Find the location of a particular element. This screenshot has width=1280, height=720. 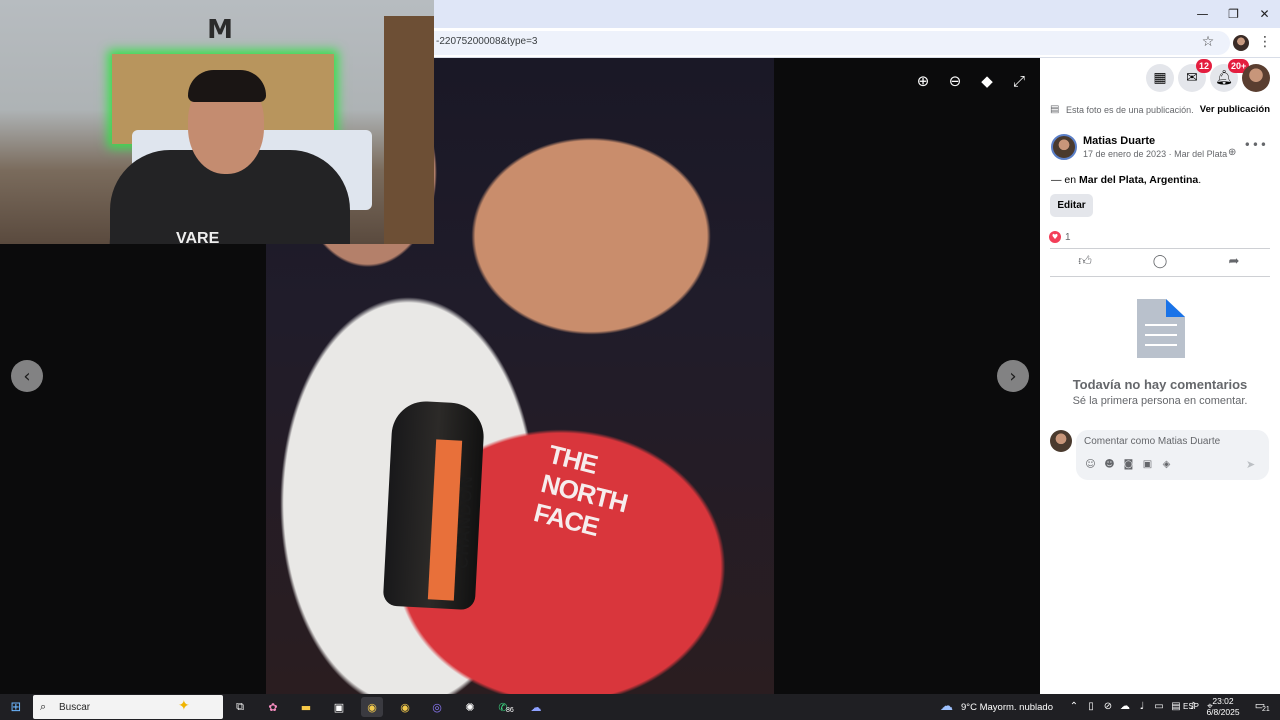

location-prefix: — en is located at coordinates (1065, 180).